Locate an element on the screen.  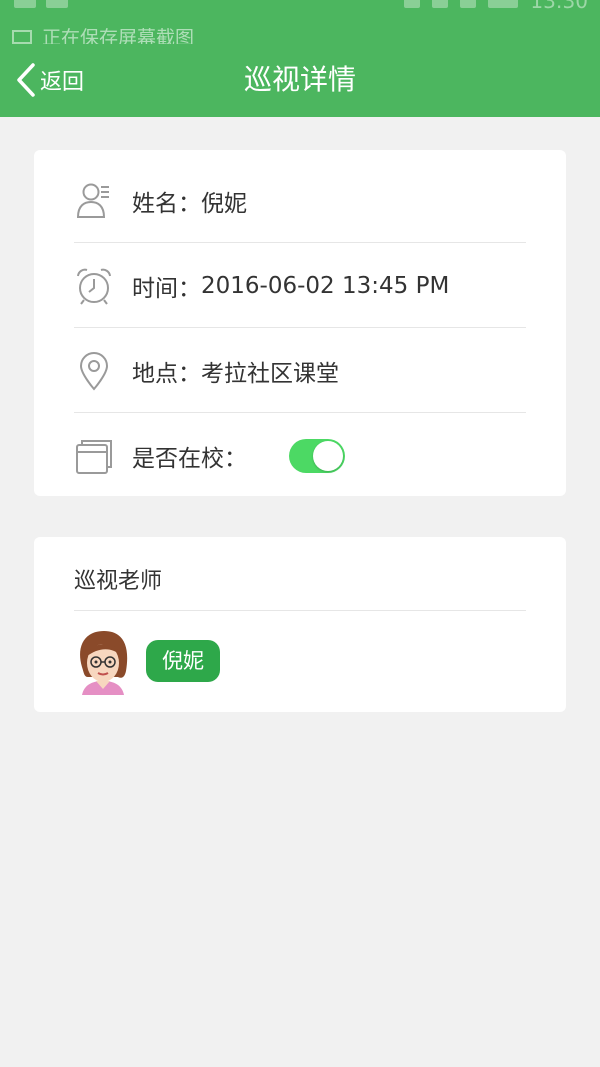
nav-bar: 返回 巡视详情 is located at coordinates (300, 80).